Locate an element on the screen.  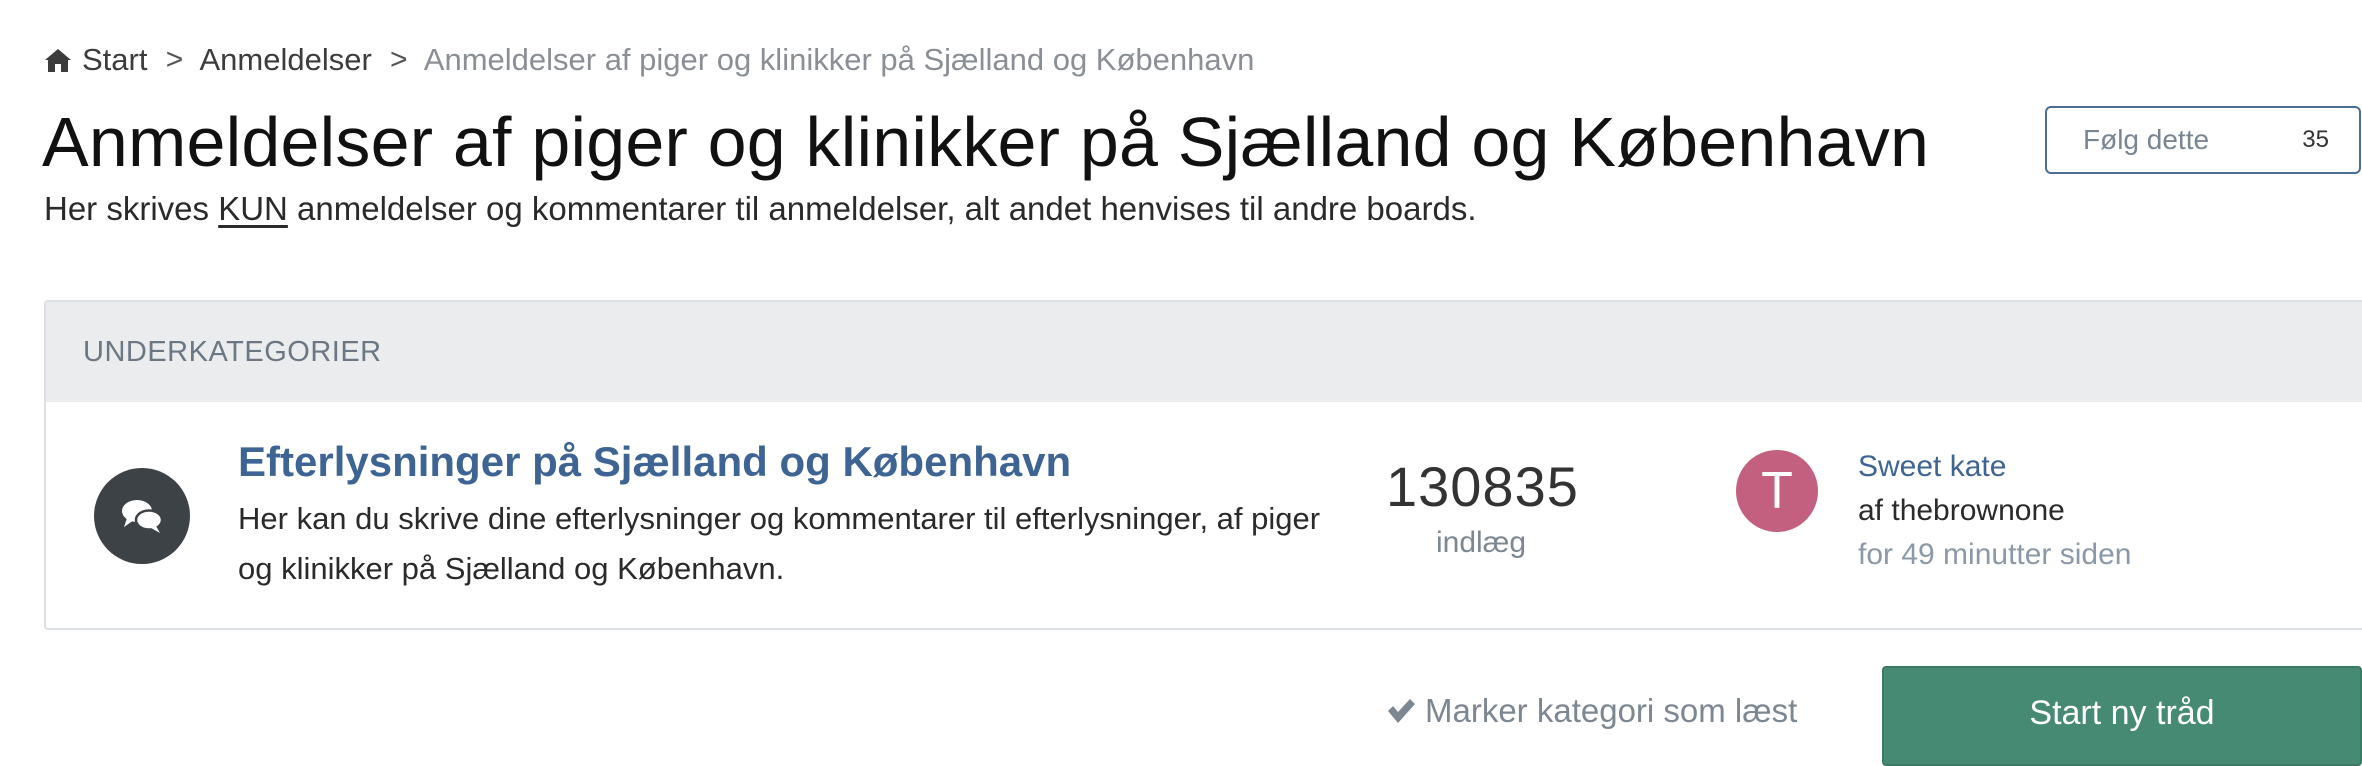
last-post-title-link: Sweet kate is located at coordinates (1932, 467).